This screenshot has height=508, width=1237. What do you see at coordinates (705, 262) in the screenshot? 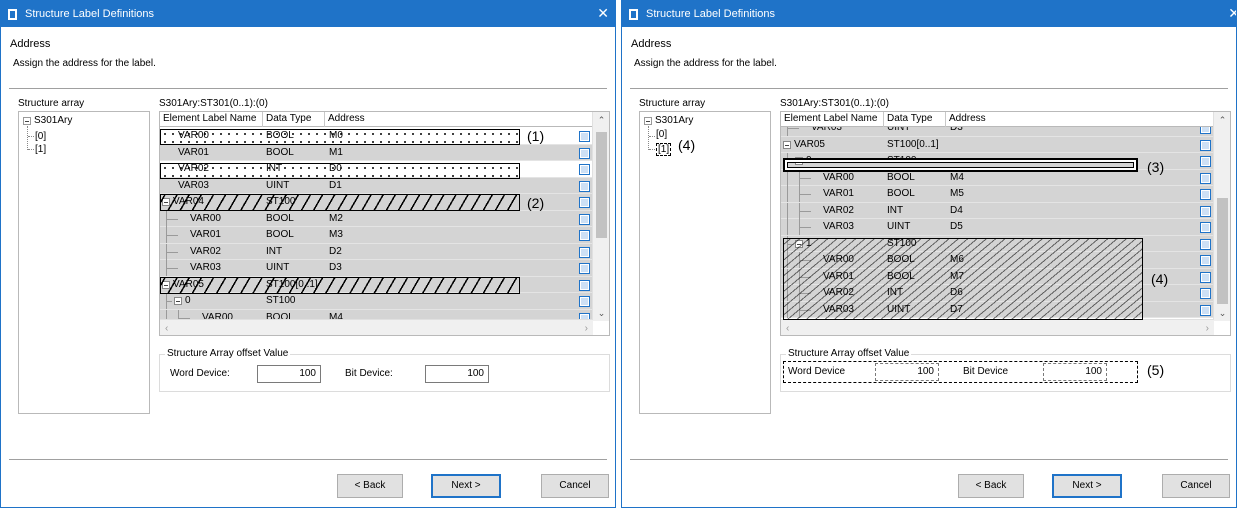
I see `structure-array-tree: S301Ary [0] [1] (4)` at bounding box center [705, 262].